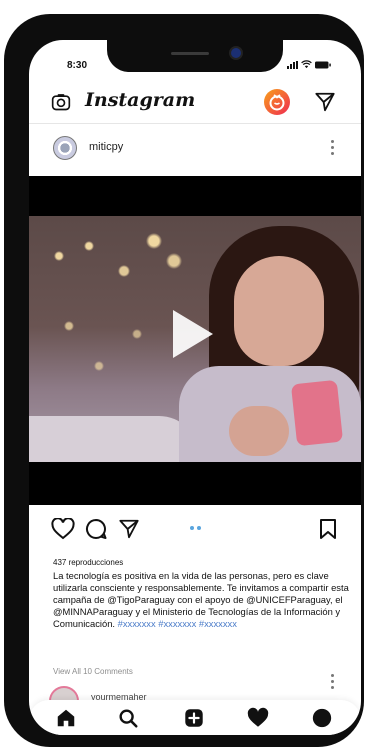  Describe the element at coordinates (177, 623) in the screenshot. I see `caption-hashtags: #xxxxxxx #xxxxxxx #xxxxxxx` at that location.